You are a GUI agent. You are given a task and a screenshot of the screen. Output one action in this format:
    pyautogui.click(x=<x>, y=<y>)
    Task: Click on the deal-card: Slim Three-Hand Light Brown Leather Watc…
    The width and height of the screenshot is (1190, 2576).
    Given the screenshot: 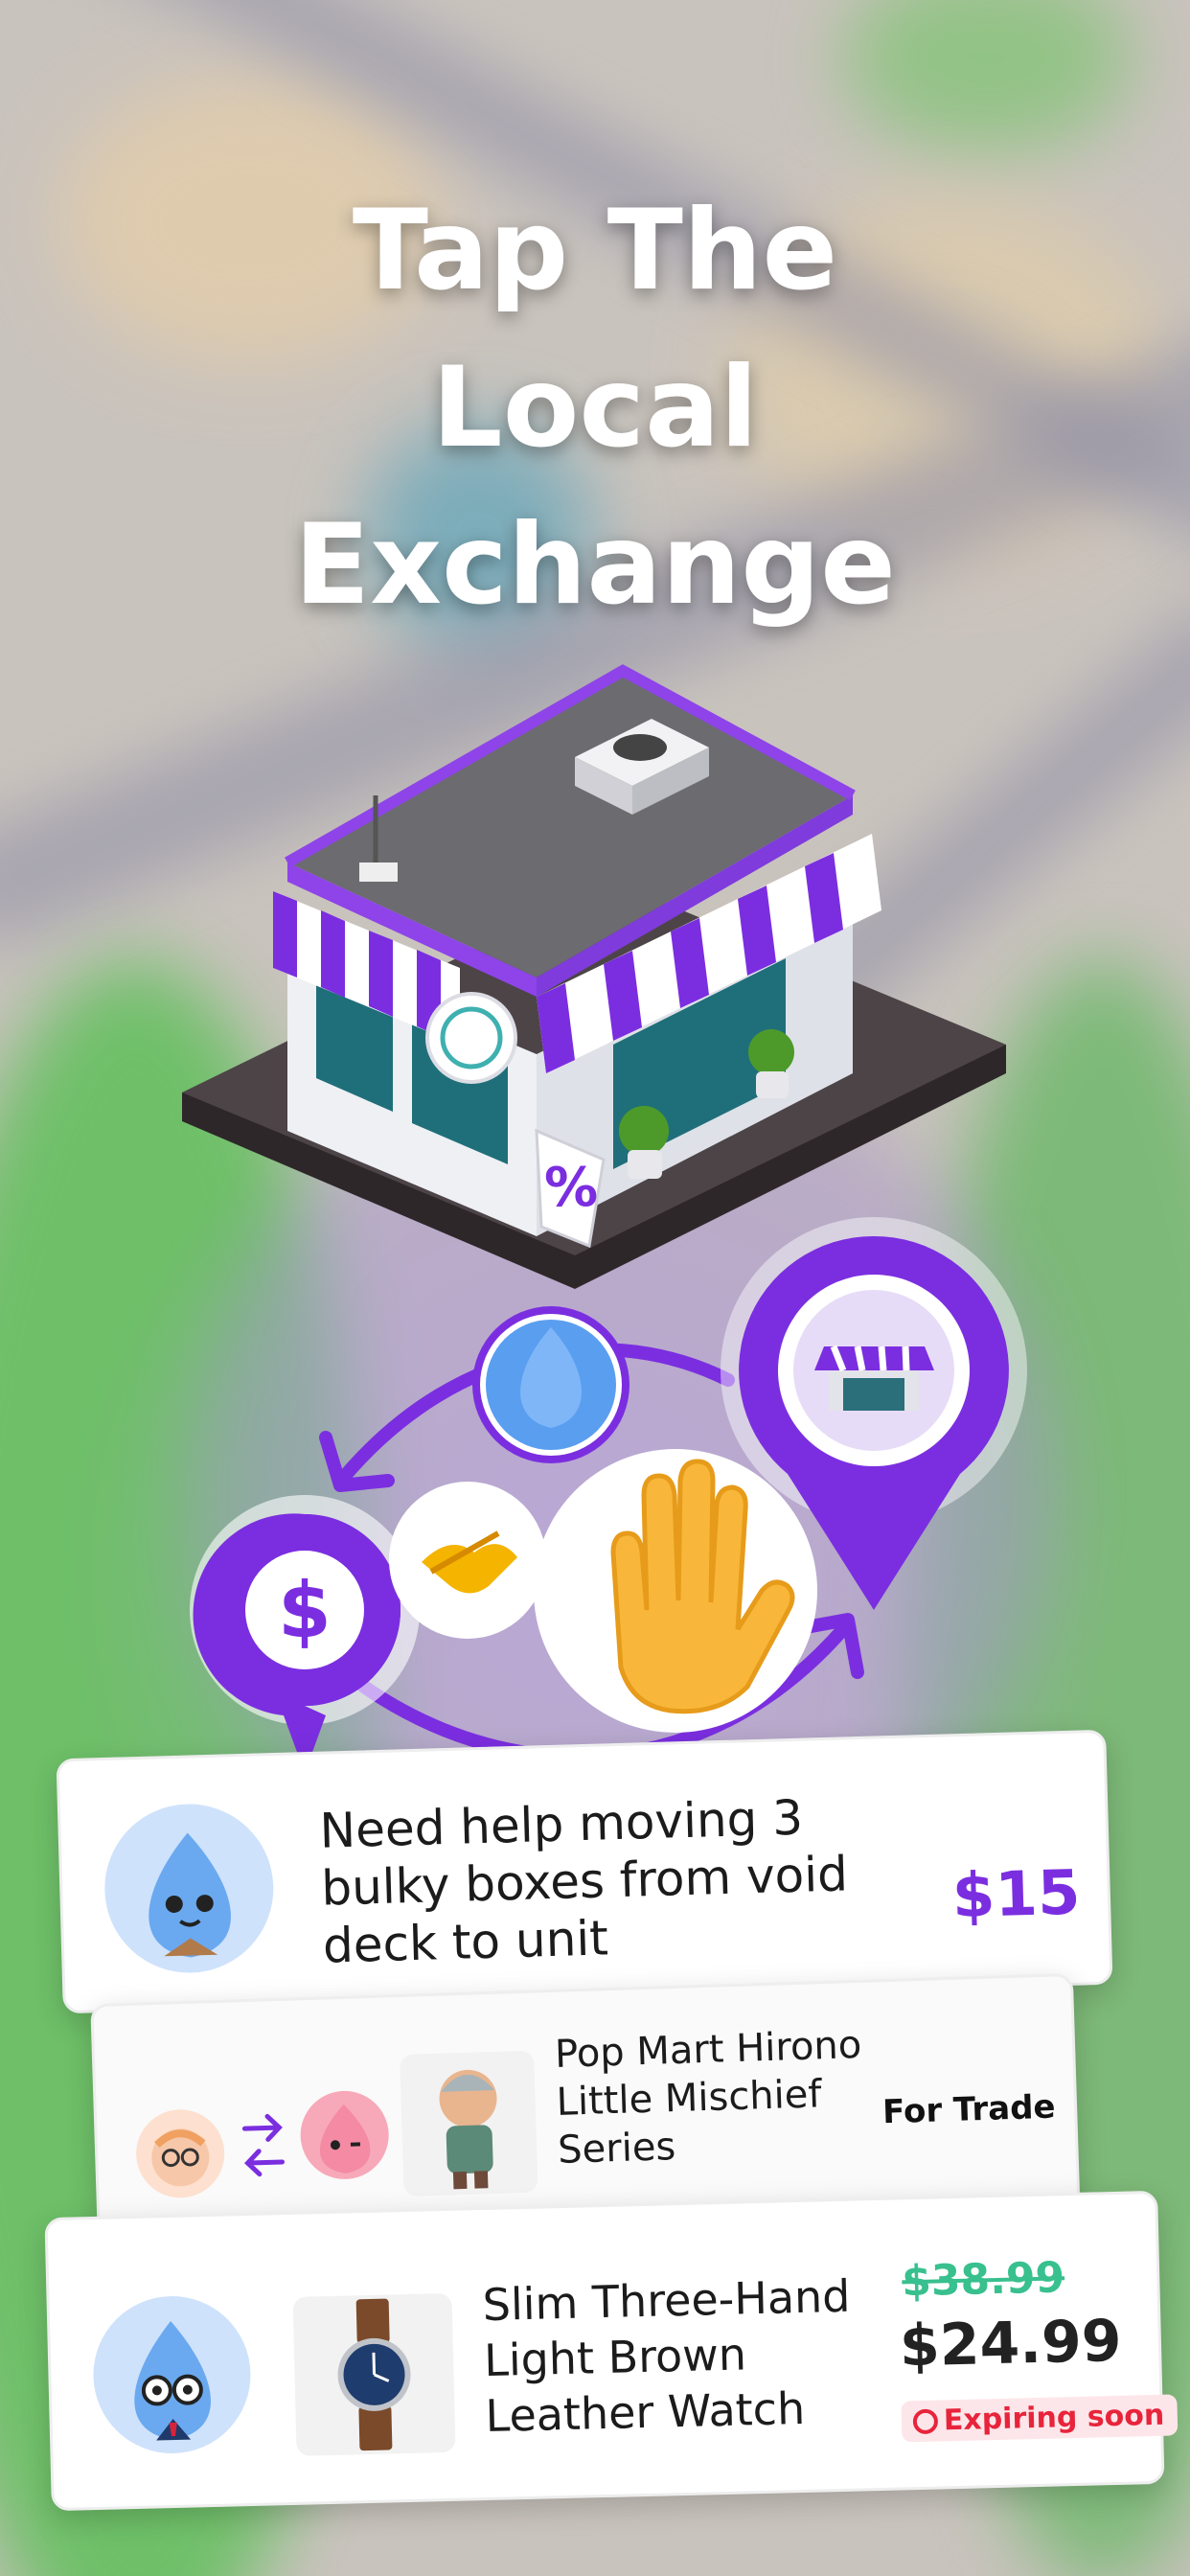 What is the action you would take?
    pyautogui.click(x=611, y=2351)
    